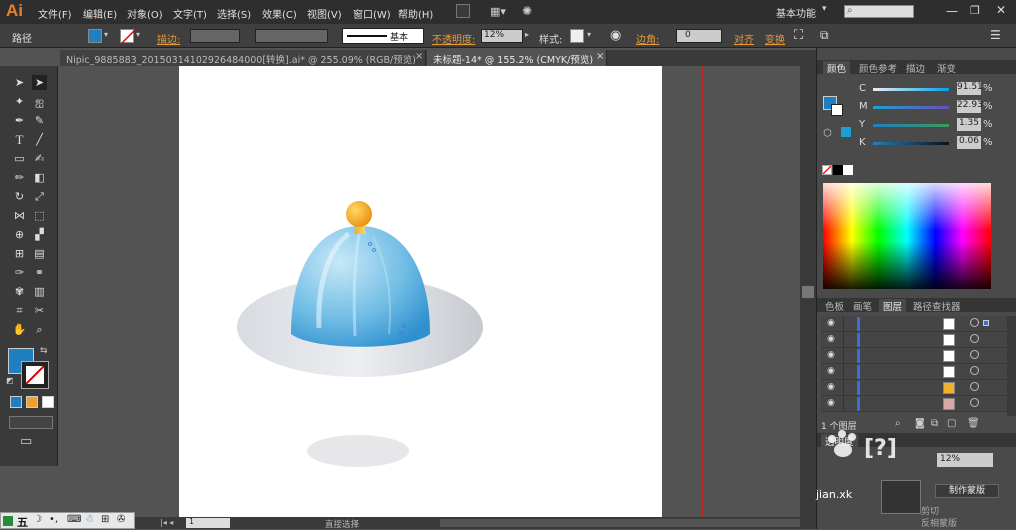  Describe the element at coordinates (898, 423) in the screenshot. I see `locate-object-icon: ⌕` at that location.